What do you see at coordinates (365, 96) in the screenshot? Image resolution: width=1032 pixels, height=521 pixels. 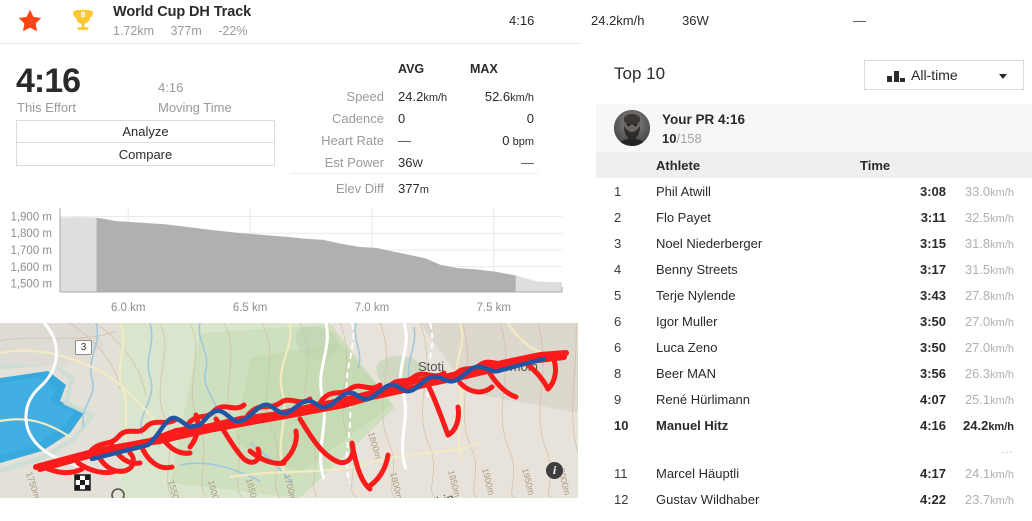 I see `stats-row-label: Speed` at bounding box center [365, 96].